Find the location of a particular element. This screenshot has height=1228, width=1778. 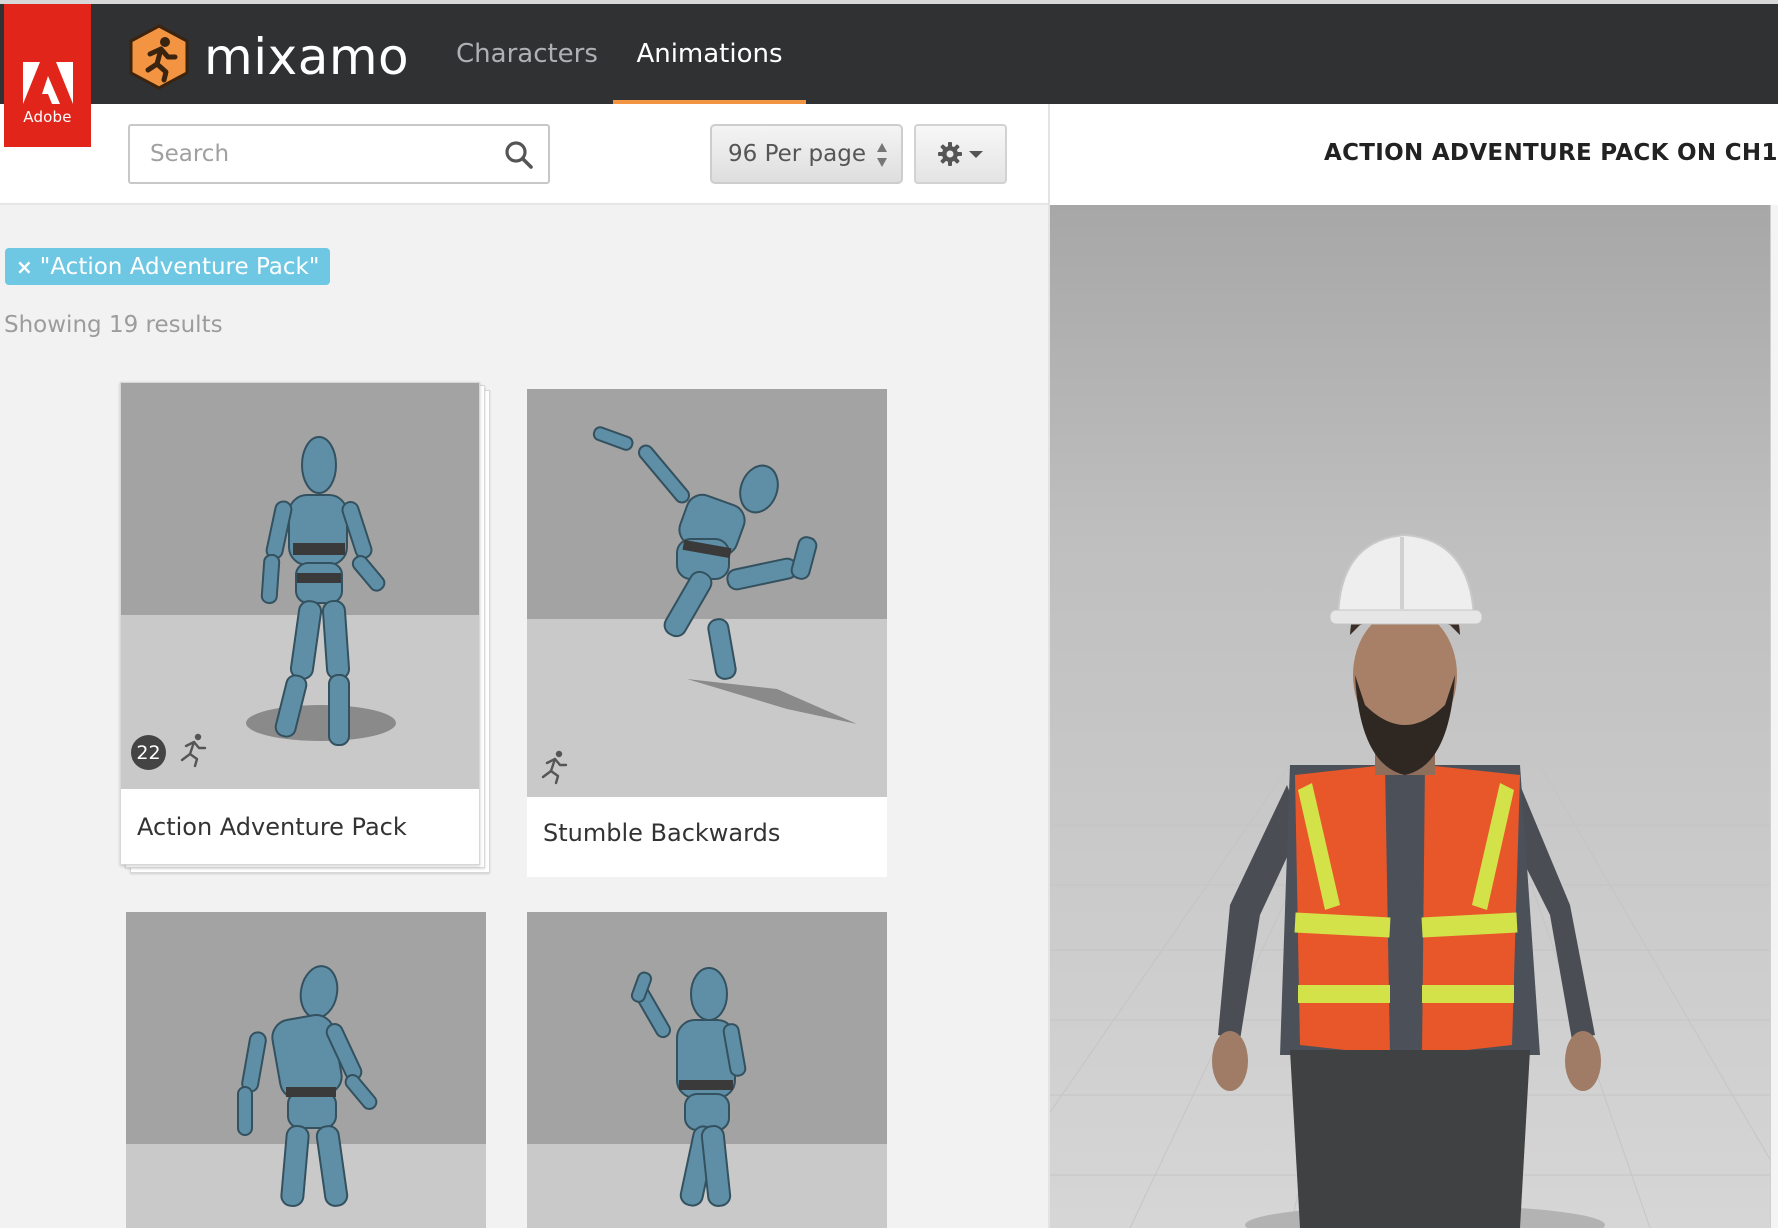

pack-count-badge: 22 is located at coordinates (148, 752).